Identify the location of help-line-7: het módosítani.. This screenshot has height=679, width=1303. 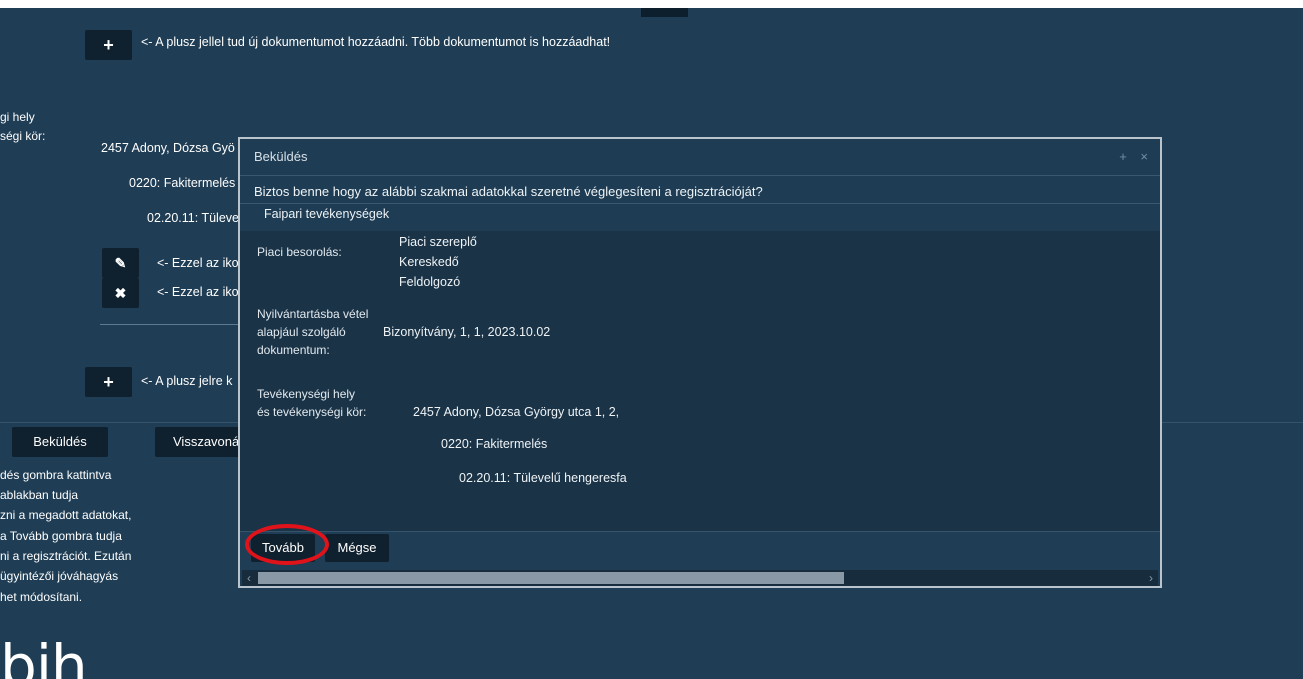
(41, 597).